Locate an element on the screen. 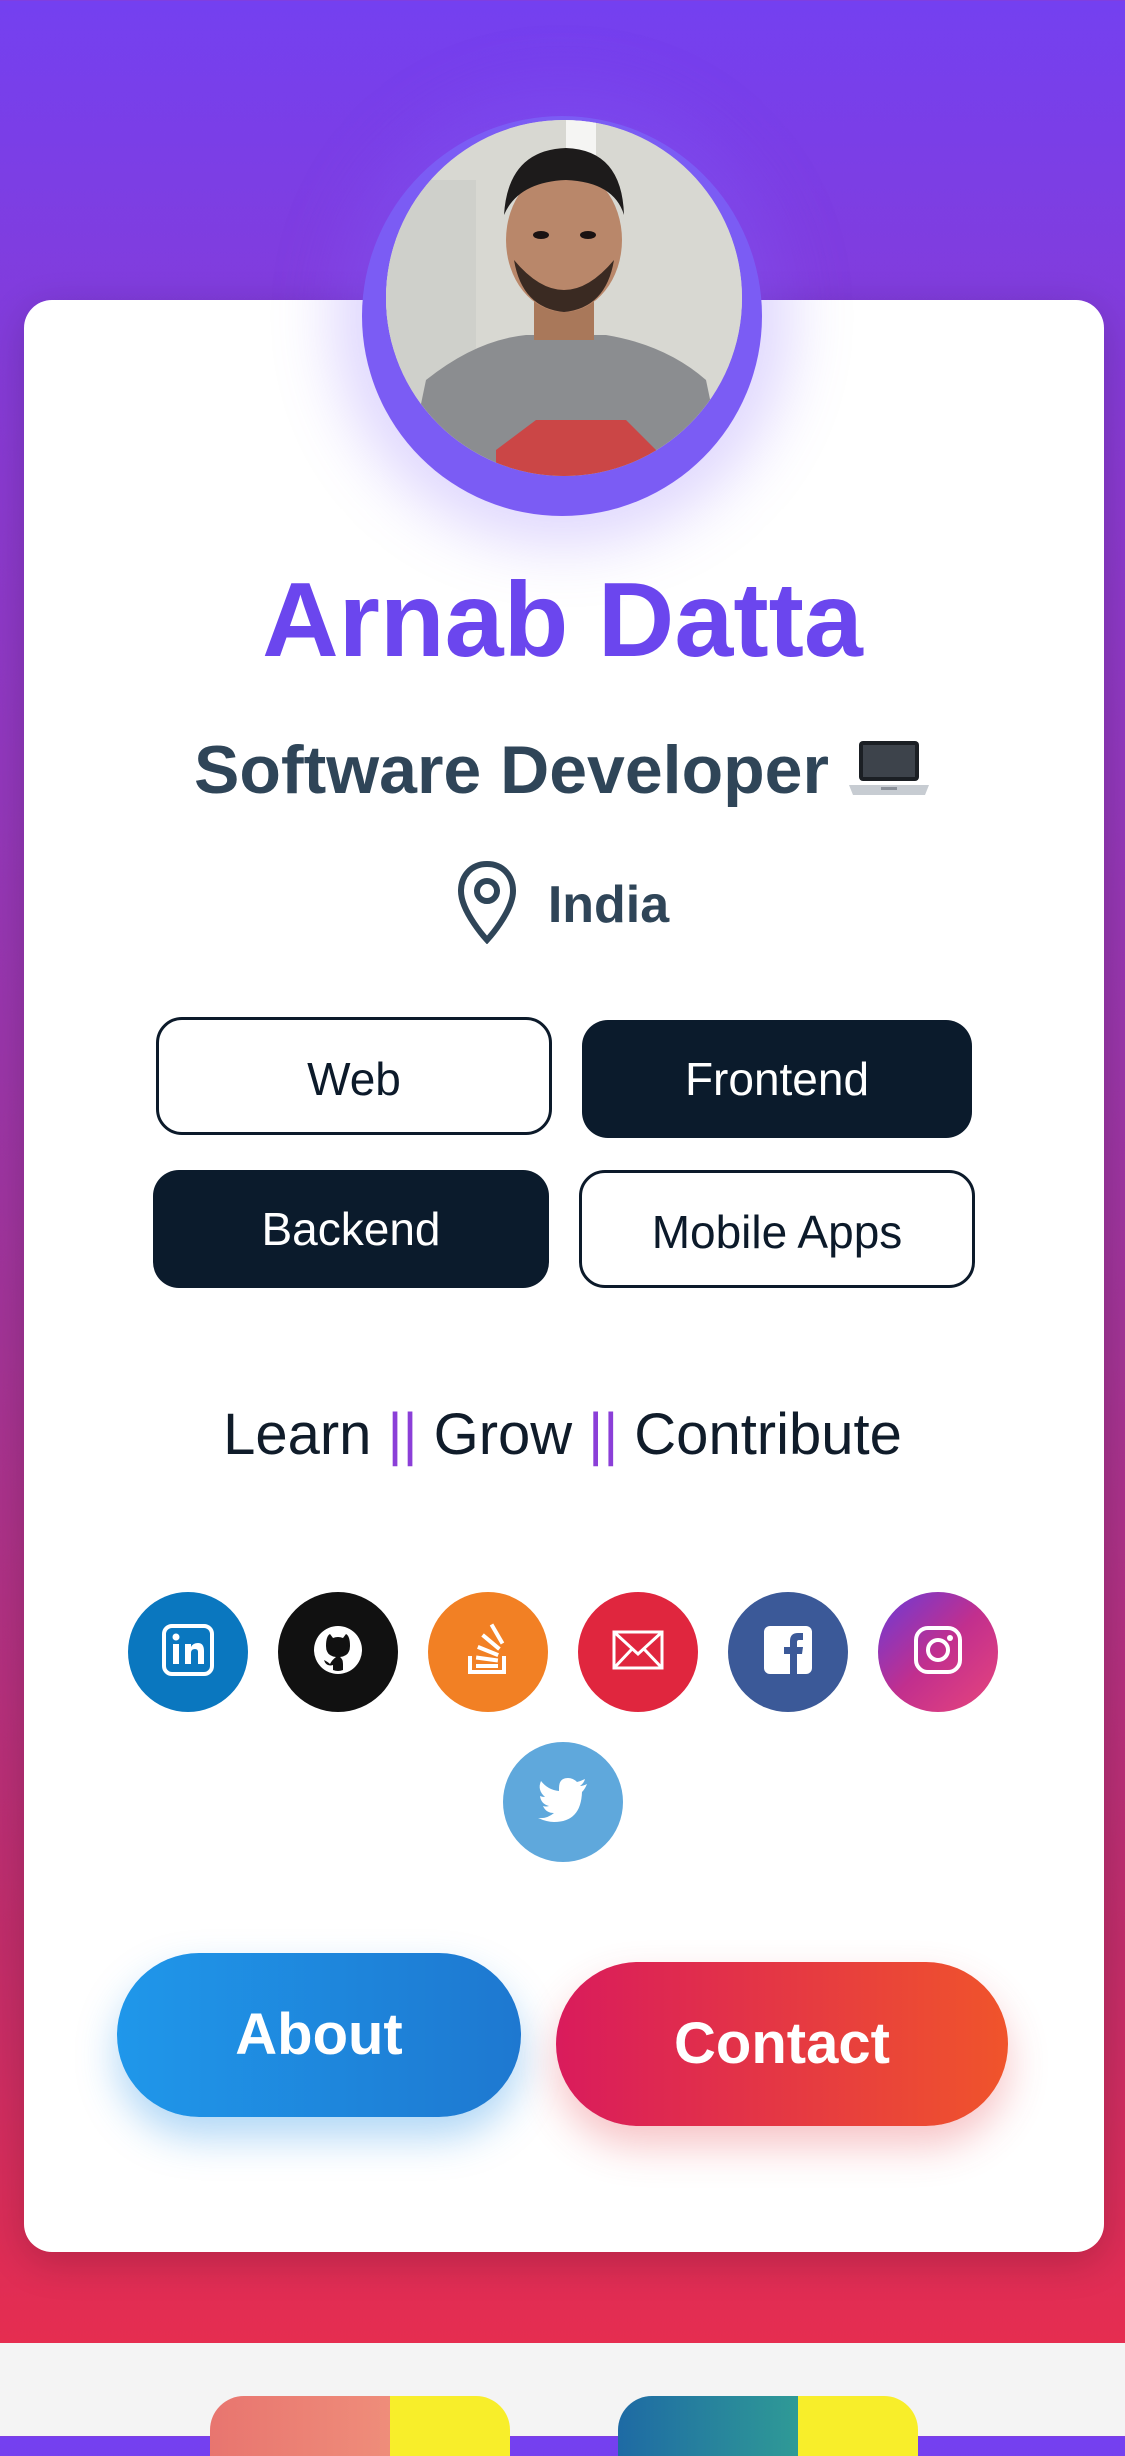 Image resolution: width=1125 pixels, height=2456 pixels. linkedin-icon is located at coordinates (188, 1652).